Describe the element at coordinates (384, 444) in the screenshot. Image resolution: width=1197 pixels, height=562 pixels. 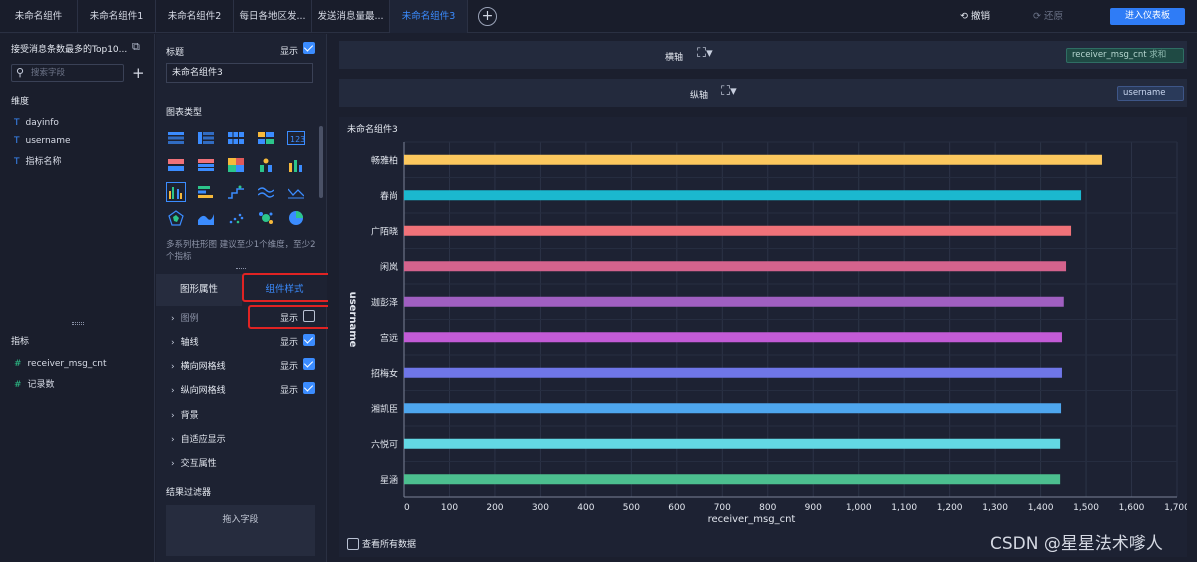
I see `category-label: 六悦可` at that location.